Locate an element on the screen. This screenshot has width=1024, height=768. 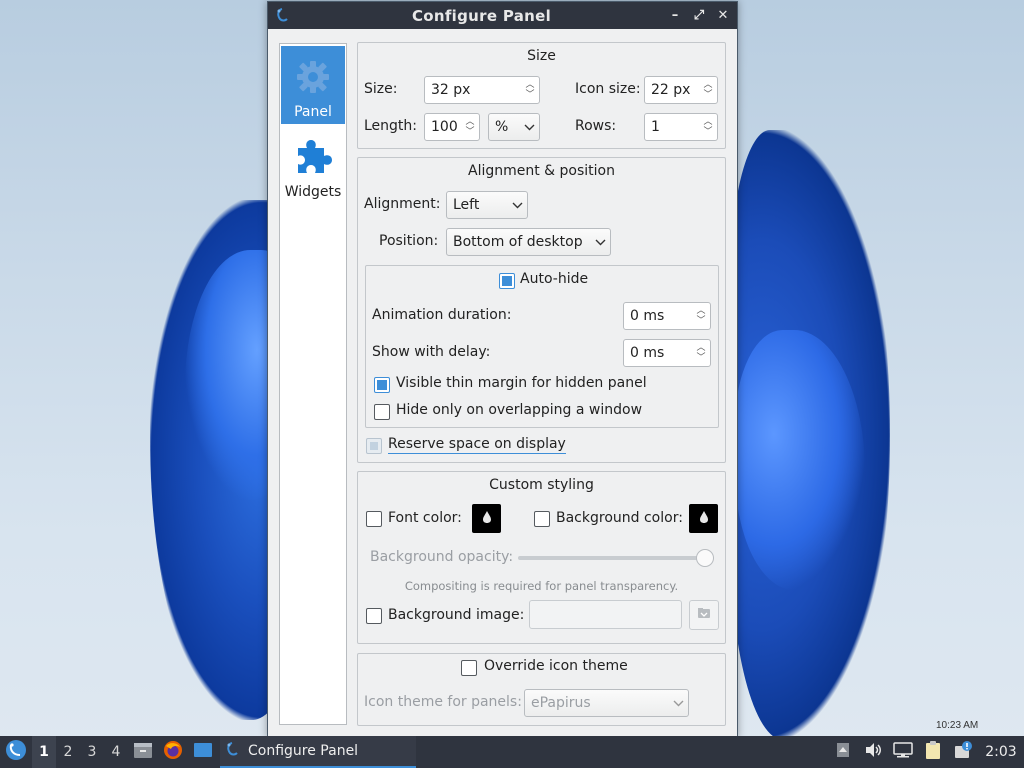
override-icon-theme-label: Override icon theme is located at coordinates (556, 666).